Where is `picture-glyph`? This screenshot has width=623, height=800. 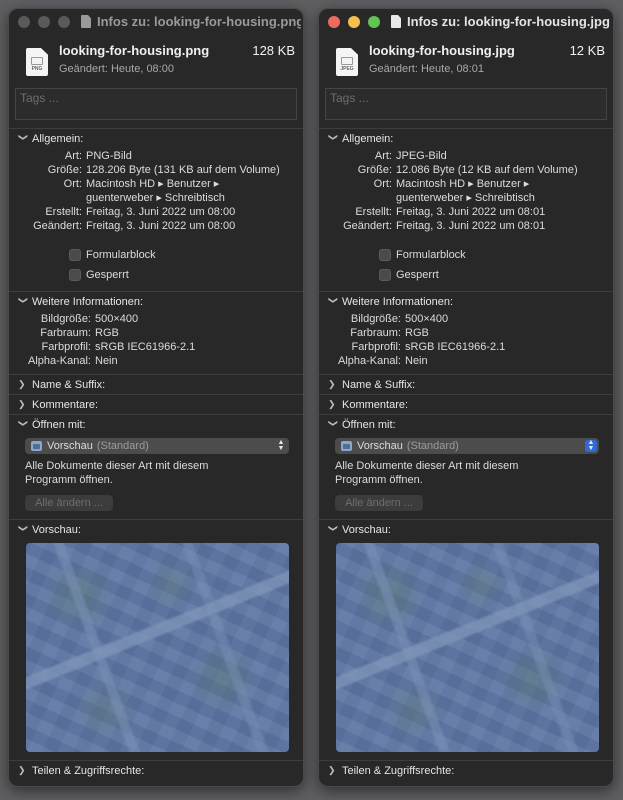
picture-glyph is located at coordinates (347, 61).